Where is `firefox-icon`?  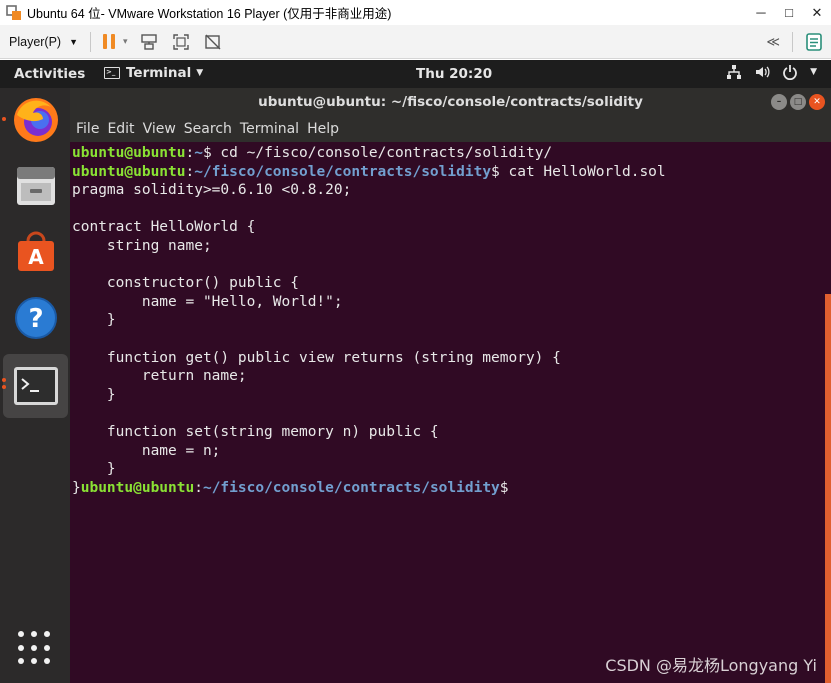
firefox-icon is located at coordinates (36, 120).